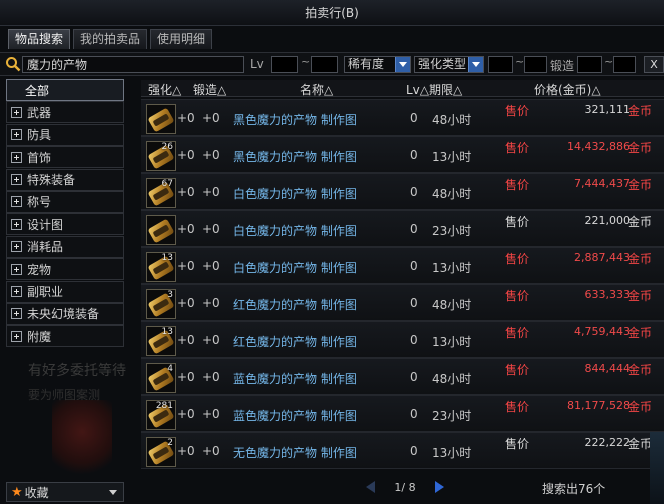  Describe the element at coordinates (161, 156) in the screenshot. I see `item-slot: 26` at that location.